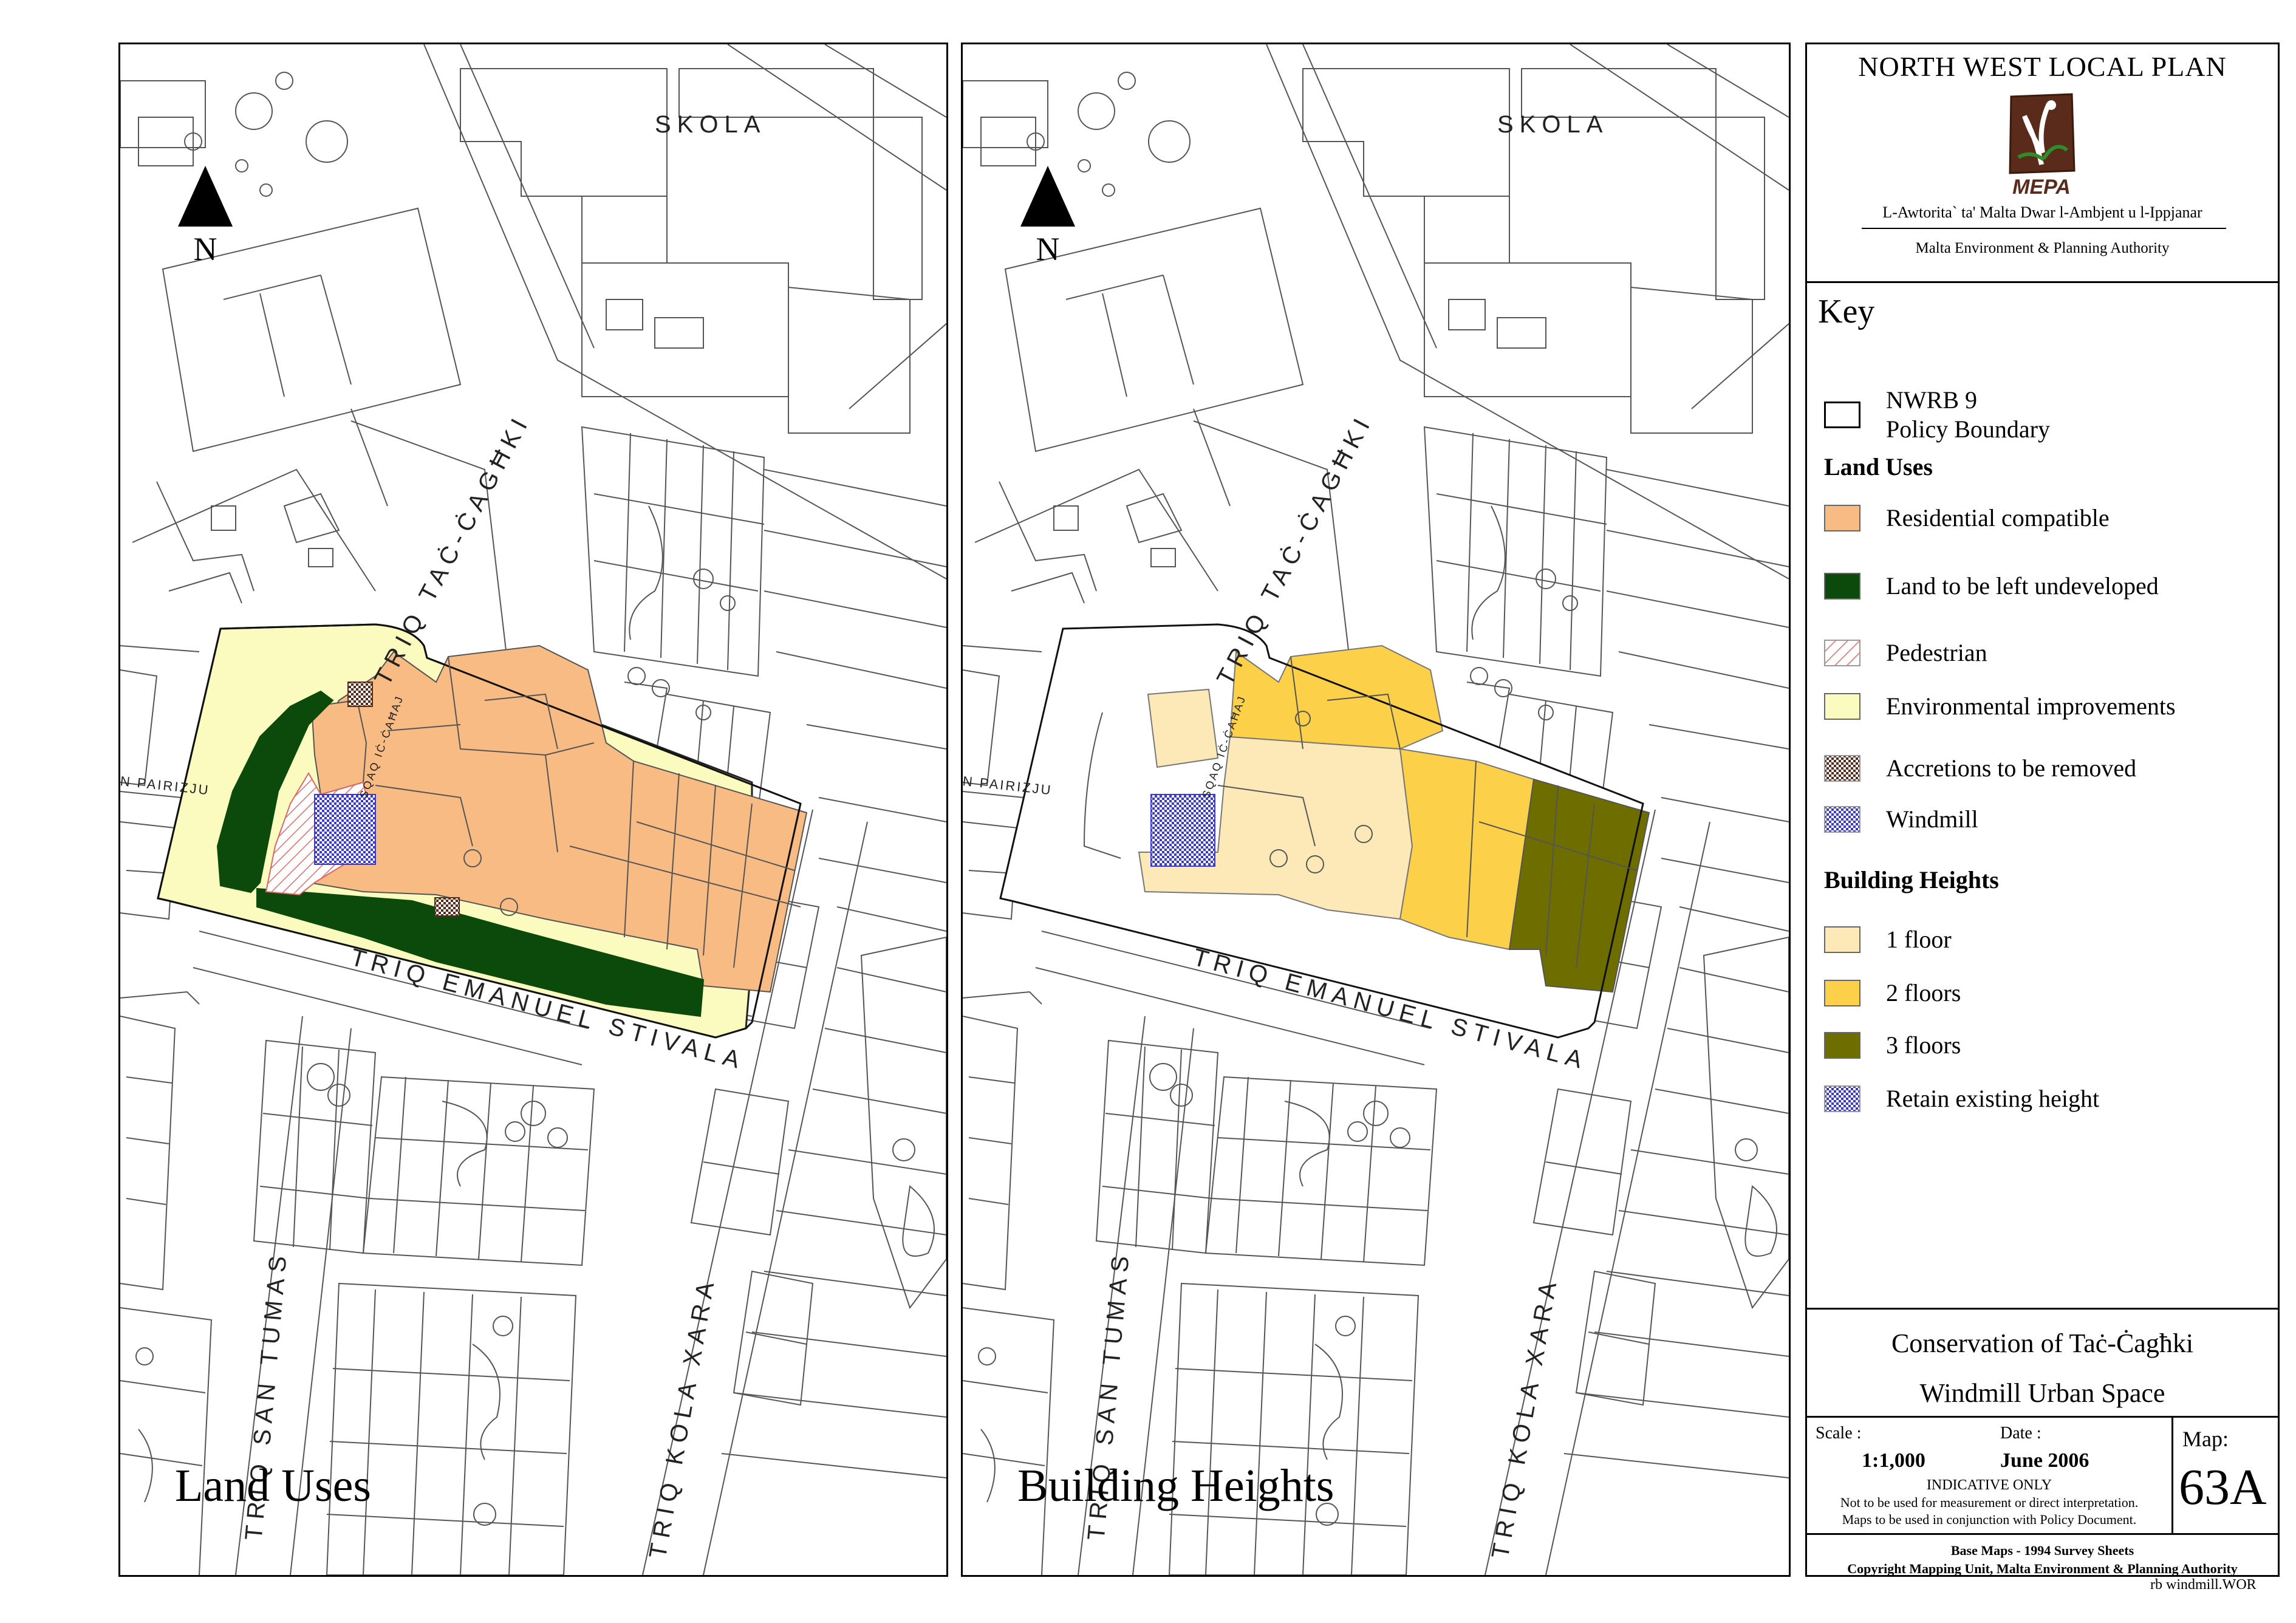  I want to click on retain-existing-height-area, so click(1182, 830).